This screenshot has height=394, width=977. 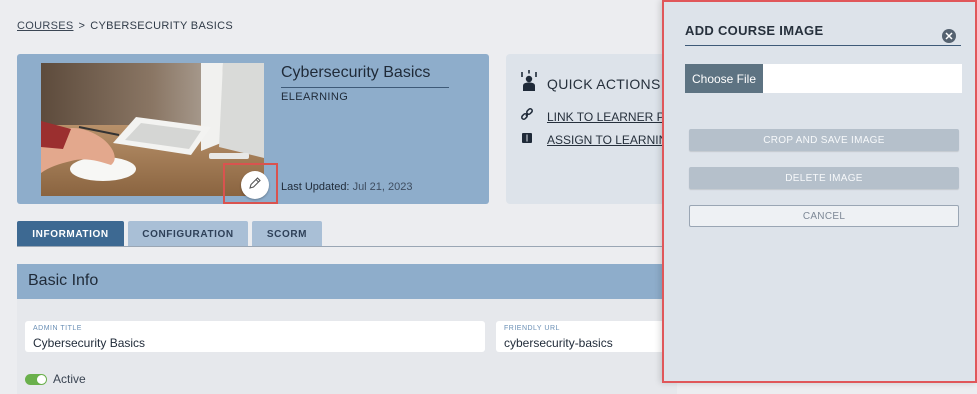 I want to click on modal-title: ADD COURSE IMAGE, so click(x=754, y=30).